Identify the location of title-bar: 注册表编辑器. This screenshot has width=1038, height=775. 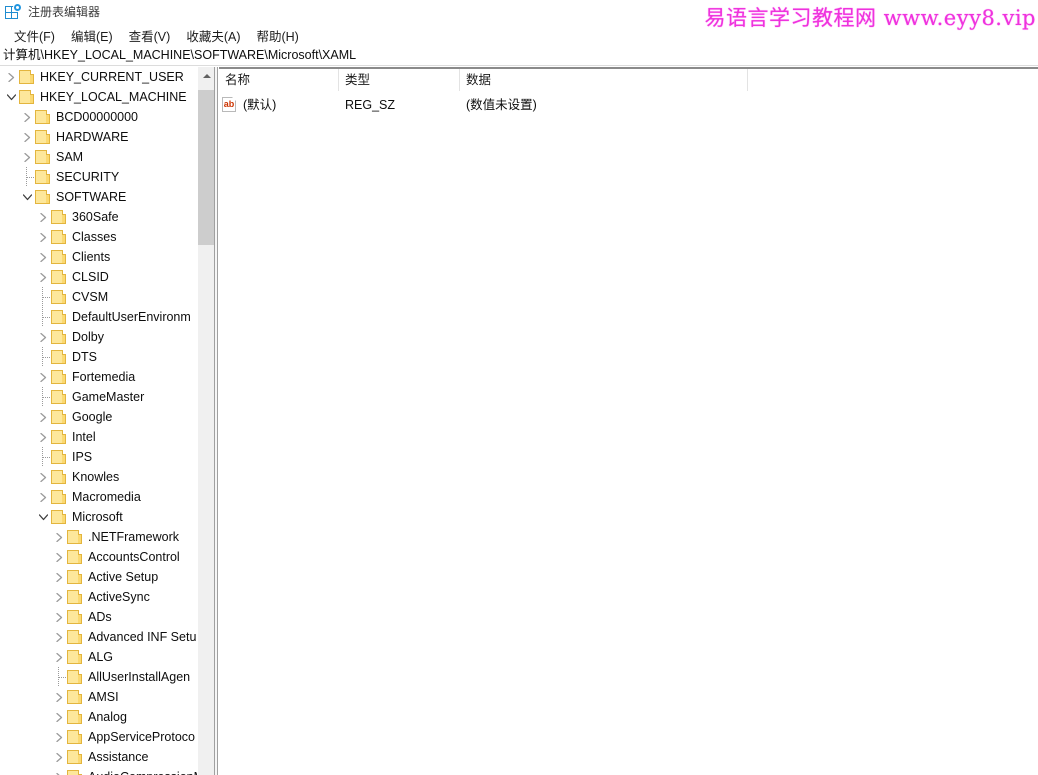
(519, 12).